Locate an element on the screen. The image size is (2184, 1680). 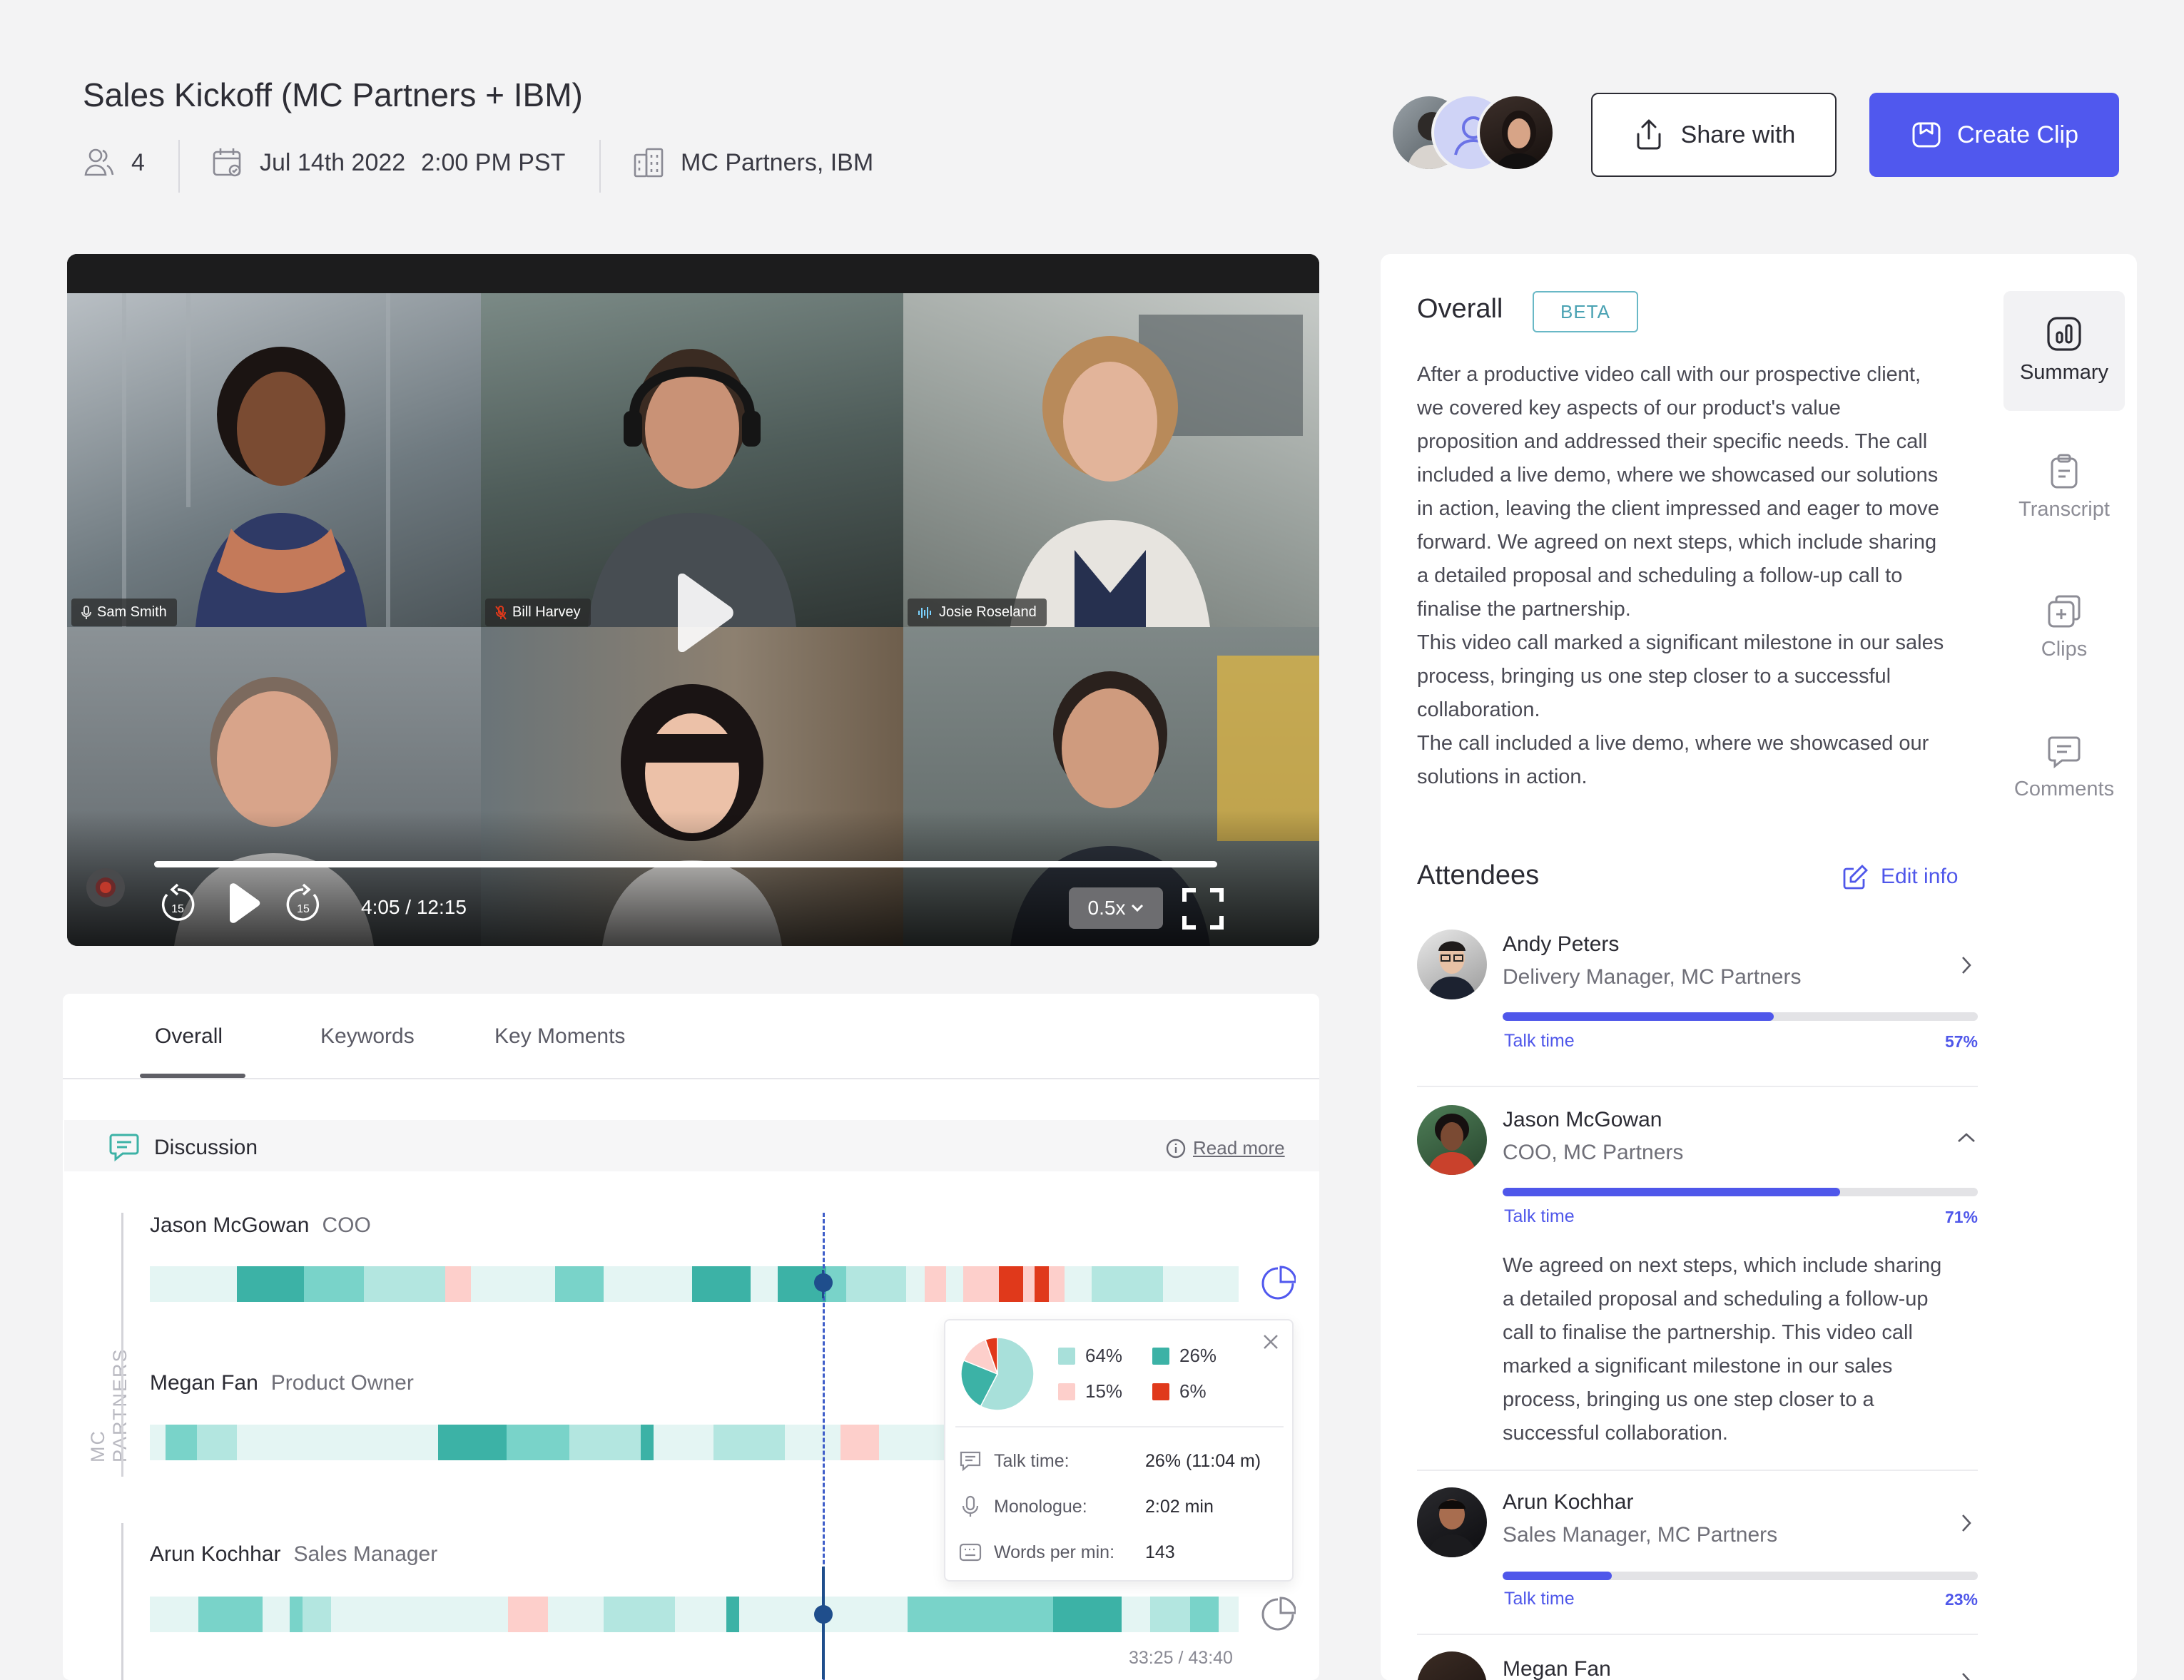
beta-badge: BETA is located at coordinates (1585, 311).